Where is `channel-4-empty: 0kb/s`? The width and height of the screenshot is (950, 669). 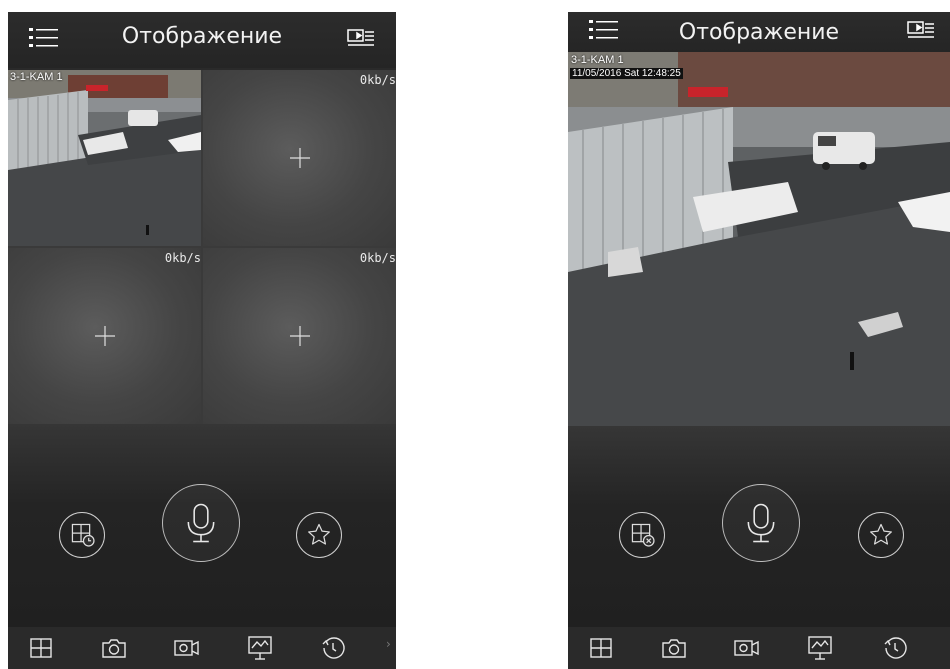 channel-4-empty: 0kb/s is located at coordinates (299, 336).